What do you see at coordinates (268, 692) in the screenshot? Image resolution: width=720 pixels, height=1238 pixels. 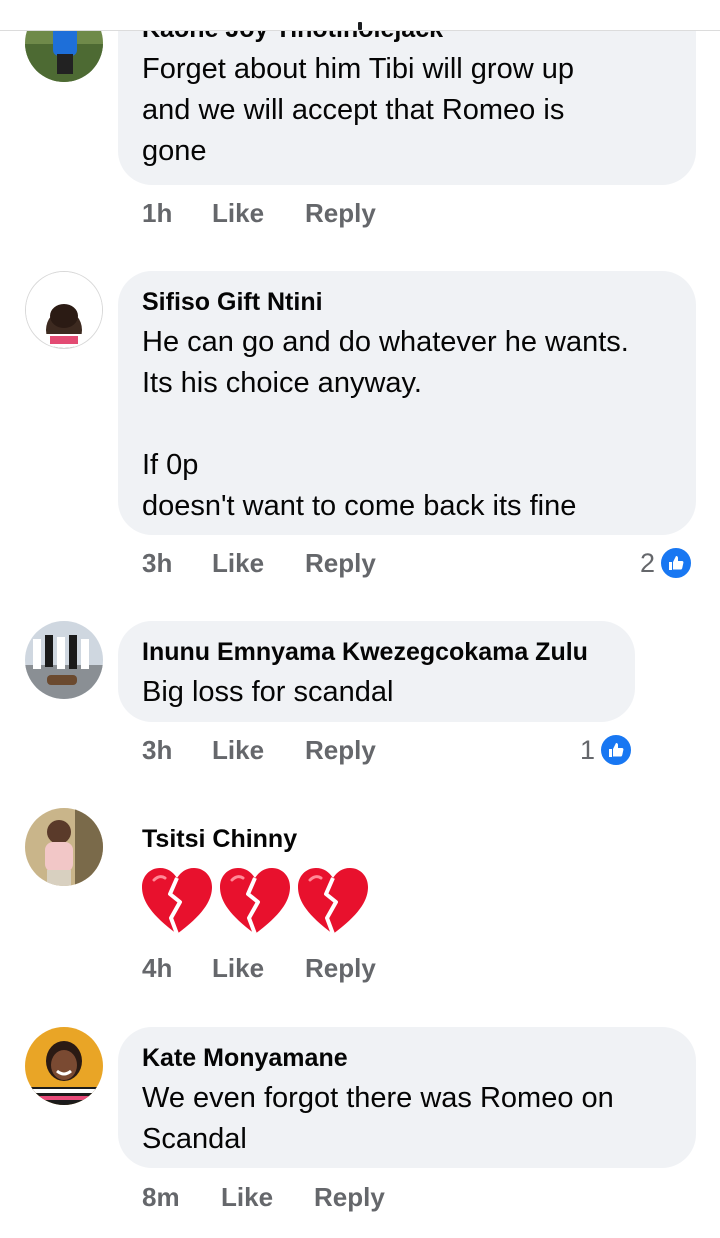 I see `comment-text: Big loss for scandal` at bounding box center [268, 692].